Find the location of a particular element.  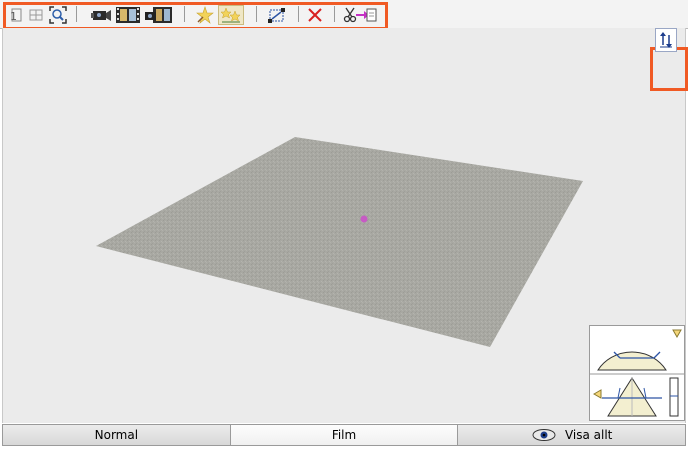

zoom-selection-icon: 1 is located at coordinates (16, 15).